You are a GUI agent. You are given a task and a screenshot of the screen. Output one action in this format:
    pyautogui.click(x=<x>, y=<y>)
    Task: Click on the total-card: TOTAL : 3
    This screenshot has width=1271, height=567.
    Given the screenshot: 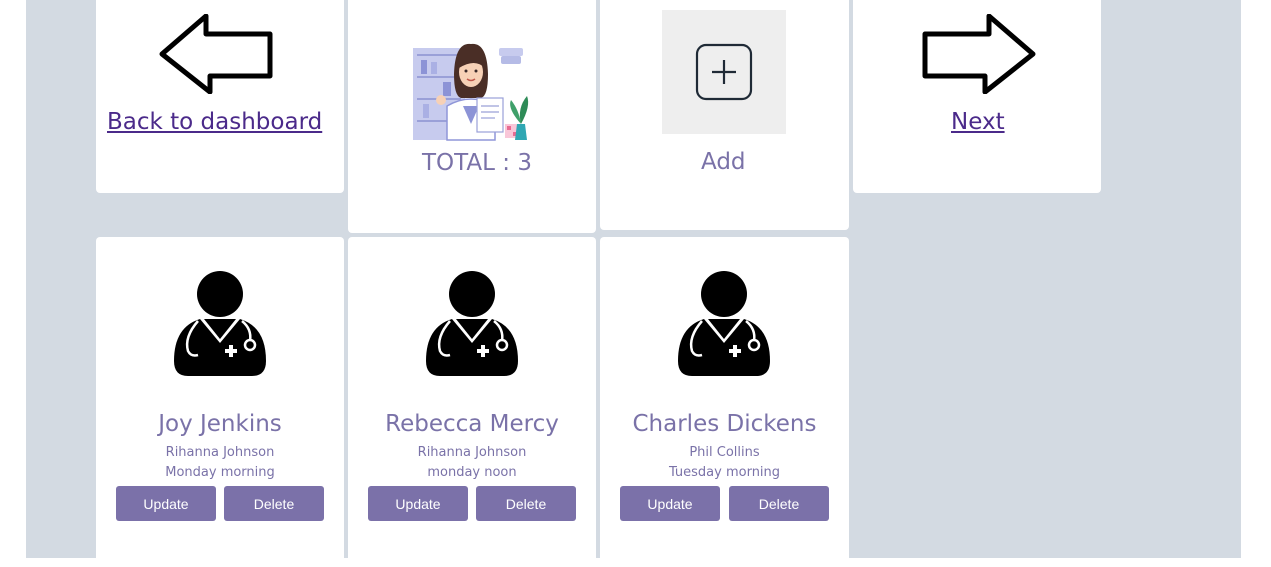 What is the action you would take?
    pyautogui.click(x=472, y=116)
    